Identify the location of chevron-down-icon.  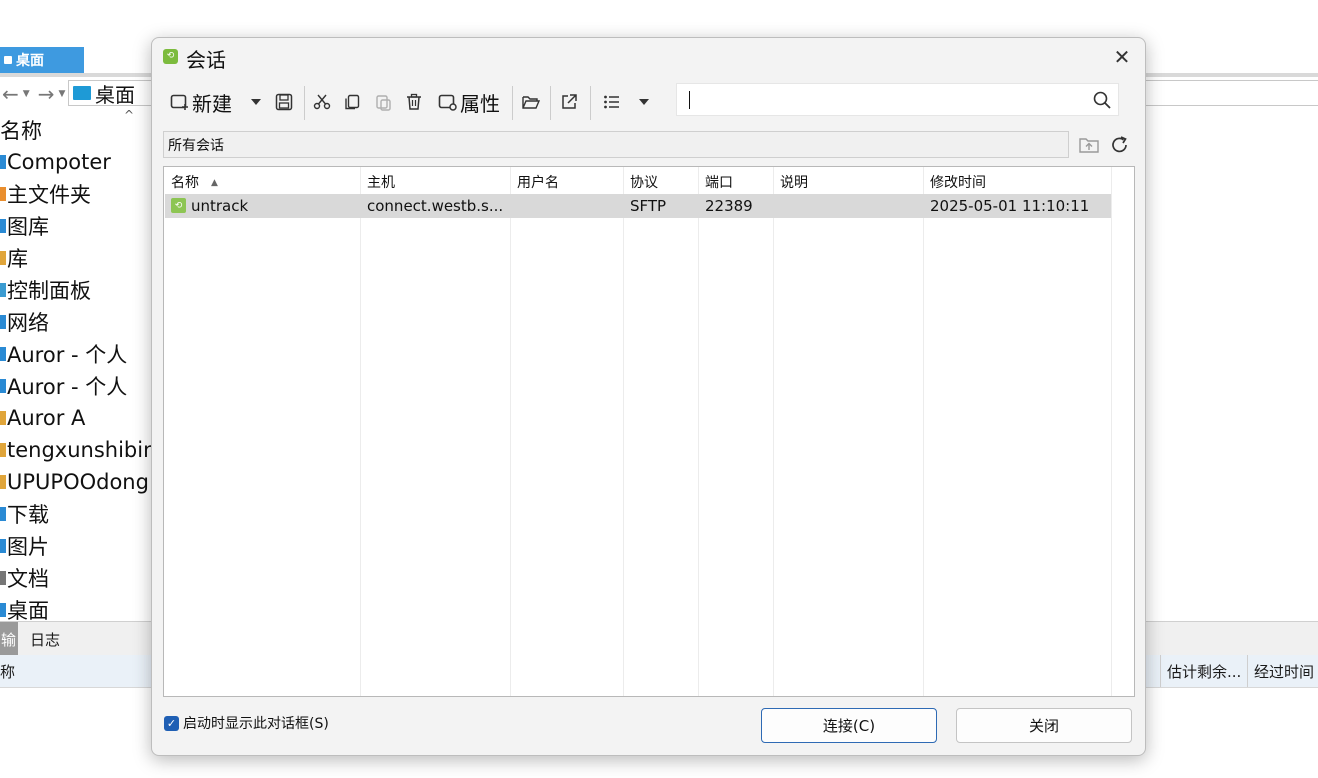
(256, 102).